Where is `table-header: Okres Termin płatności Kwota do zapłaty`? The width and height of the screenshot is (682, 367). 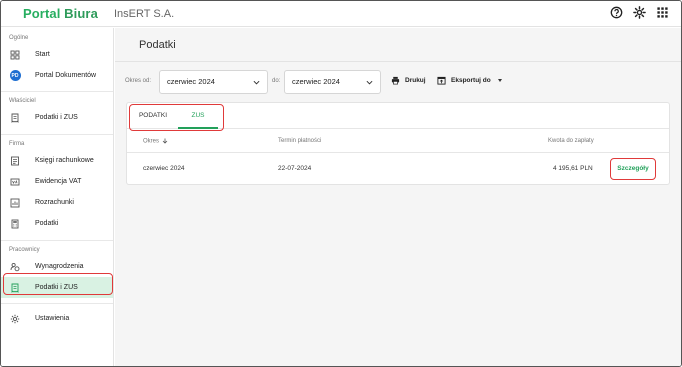
table-header: Okres Termin płatności Kwota do zapłaty is located at coordinates (398, 141).